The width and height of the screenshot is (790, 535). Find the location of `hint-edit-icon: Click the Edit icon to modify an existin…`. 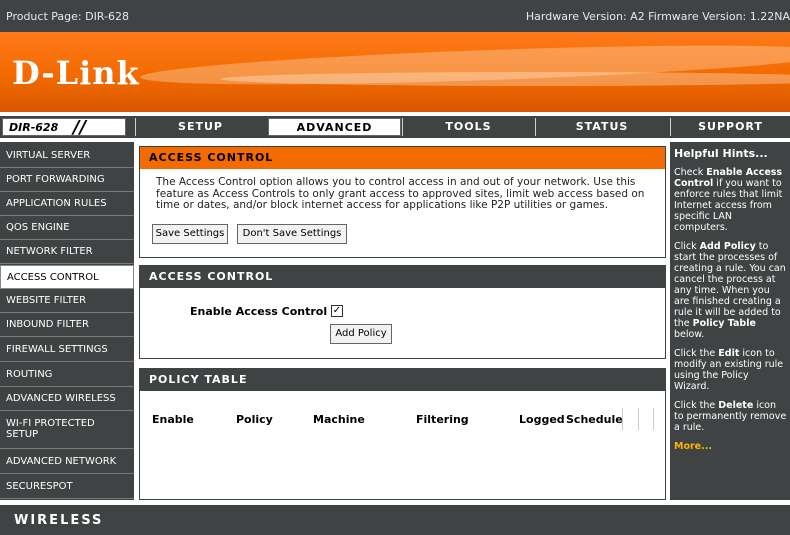

hint-edit-icon: Click the Edit icon to modify an existin… is located at coordinates (729, 370).